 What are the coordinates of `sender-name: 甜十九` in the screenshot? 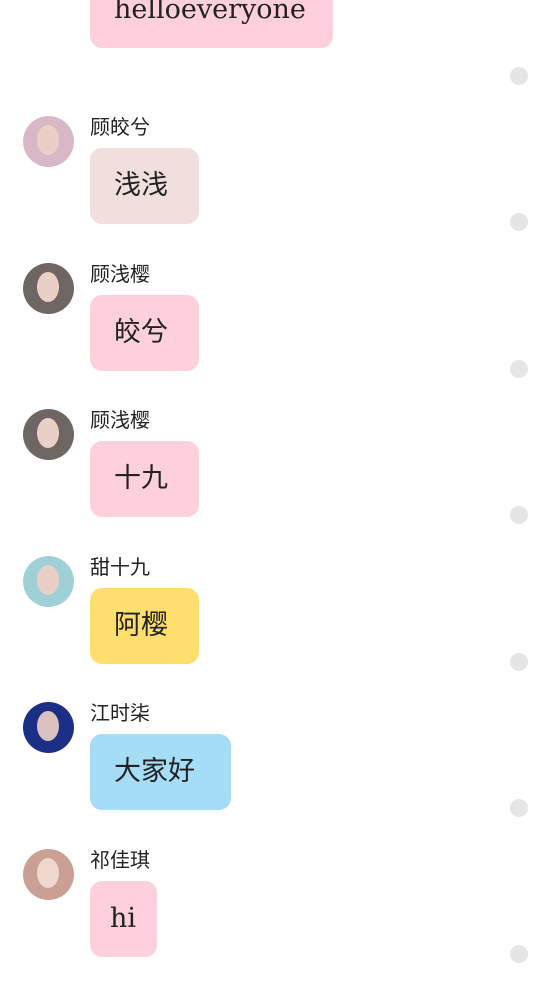 It's located at (120, 567).